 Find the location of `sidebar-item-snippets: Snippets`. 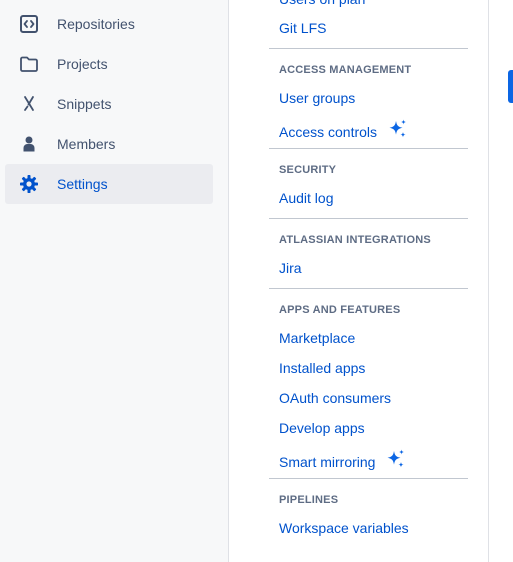

sidebar-item-snippets: Snippets is located at coordinates (109, 104).